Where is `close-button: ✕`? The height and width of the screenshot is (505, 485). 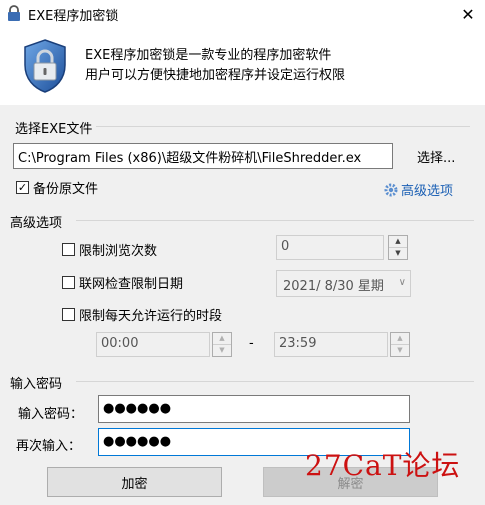 close-button: ✕ is located at coordinates (468, 14).